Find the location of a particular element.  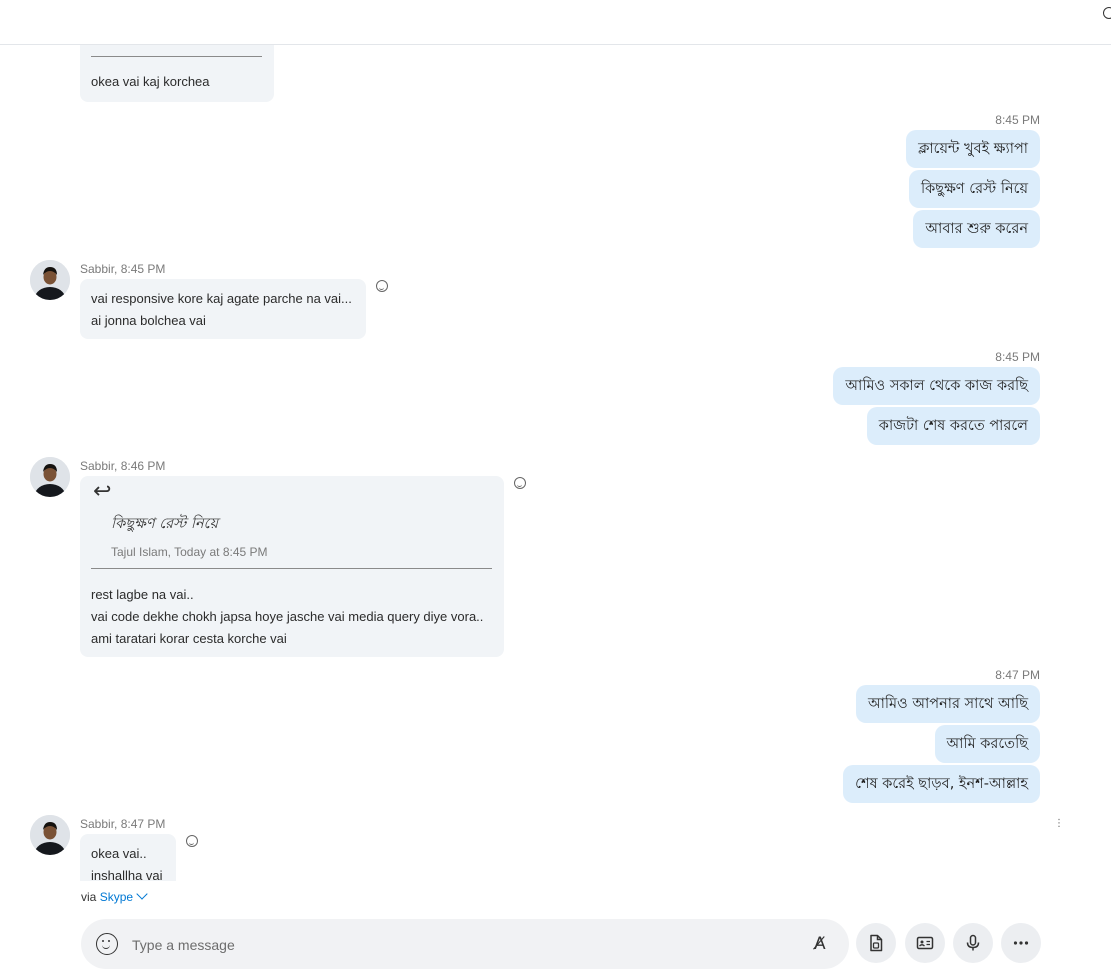

message-bubble-outgoing: ক্লায়েন্ট খুবই ক্ষ্যাপা is located at coordinates (973, 149).